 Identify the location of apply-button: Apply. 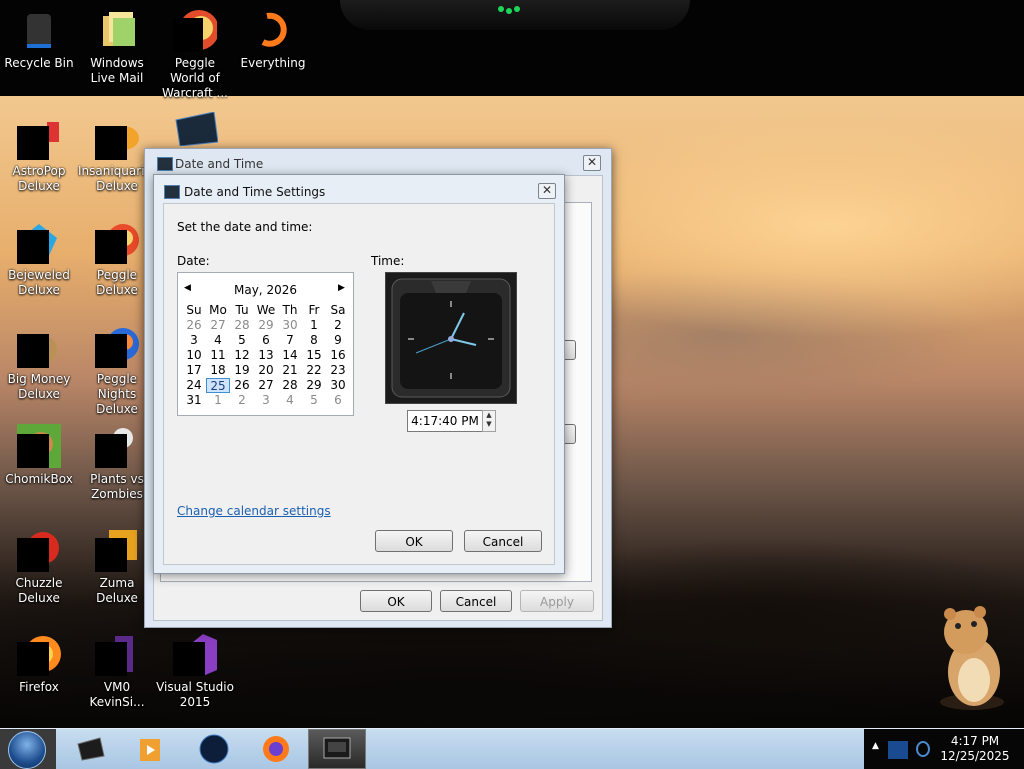
(557, 601).